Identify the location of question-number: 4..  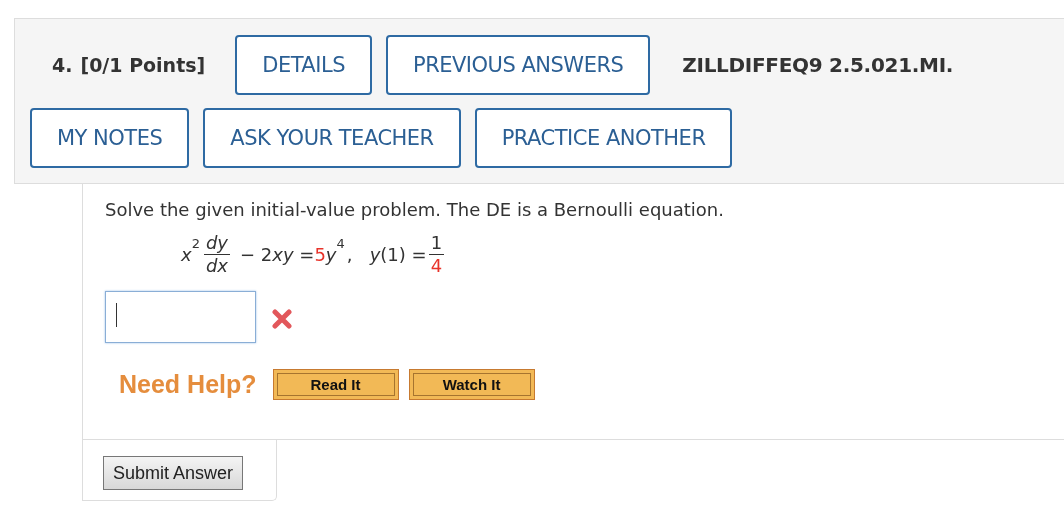
(62, 65).